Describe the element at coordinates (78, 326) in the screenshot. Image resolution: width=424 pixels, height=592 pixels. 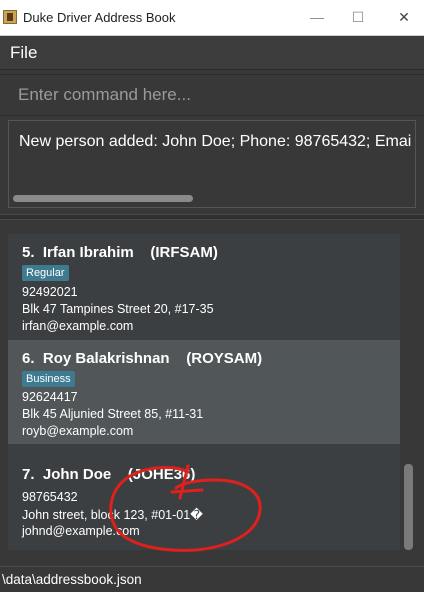
I see `person-email: irfan@example.com` at that location.